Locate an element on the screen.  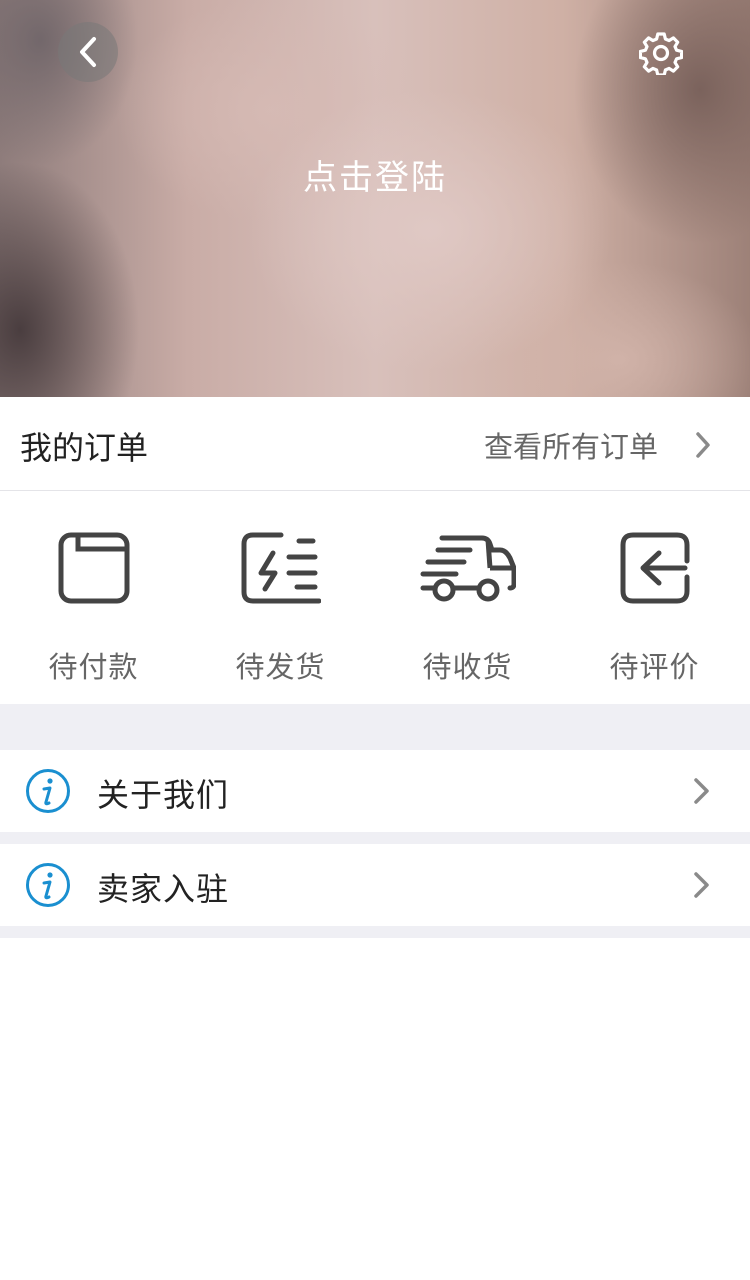
menu-item-label: 卖家入驻 is located at coordinates (163, 889).